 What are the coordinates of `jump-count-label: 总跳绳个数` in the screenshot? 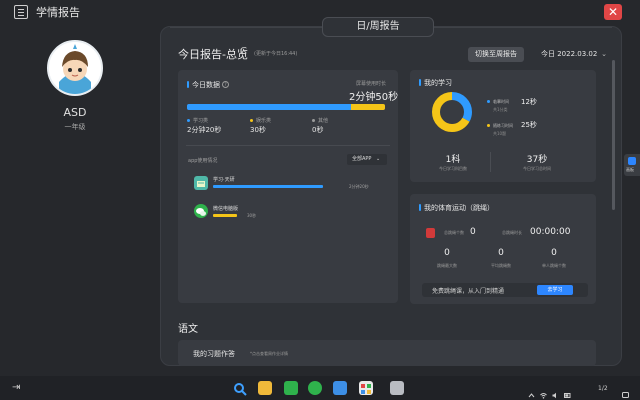 It's located at (454, 232).